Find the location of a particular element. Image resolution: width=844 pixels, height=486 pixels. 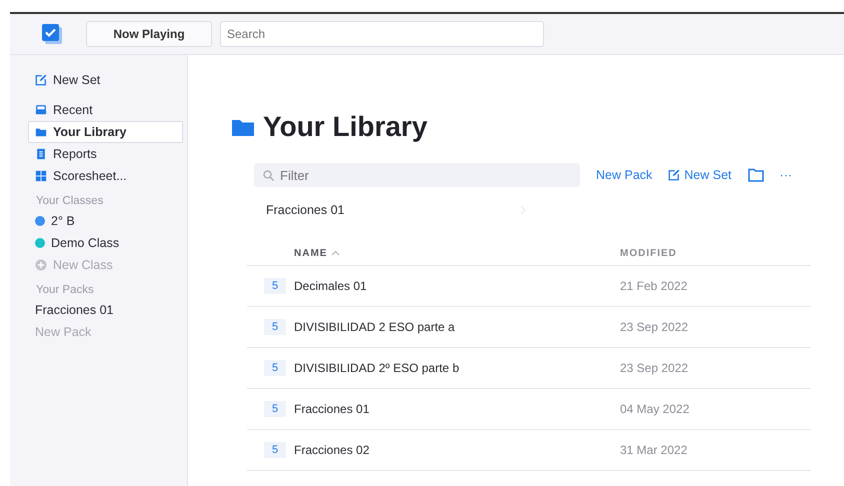

modified-date: 31 Mar 2022 is located at coordinates (654, 450).